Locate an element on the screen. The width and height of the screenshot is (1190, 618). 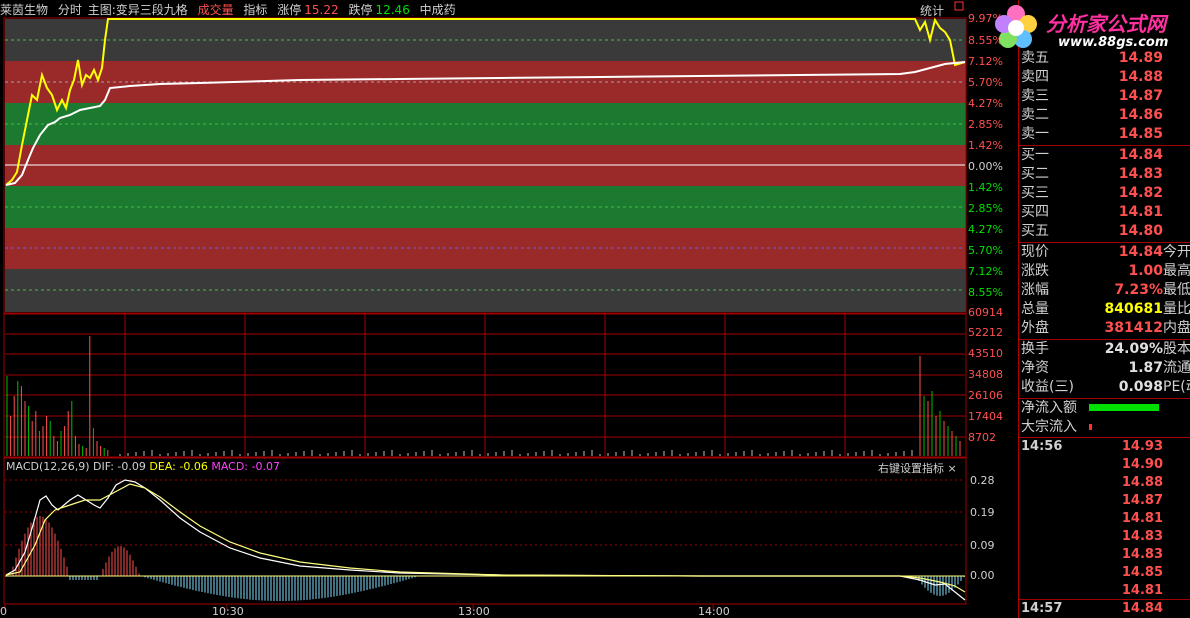
quote-label2: 量比 is located at coordinates (1176, 309).